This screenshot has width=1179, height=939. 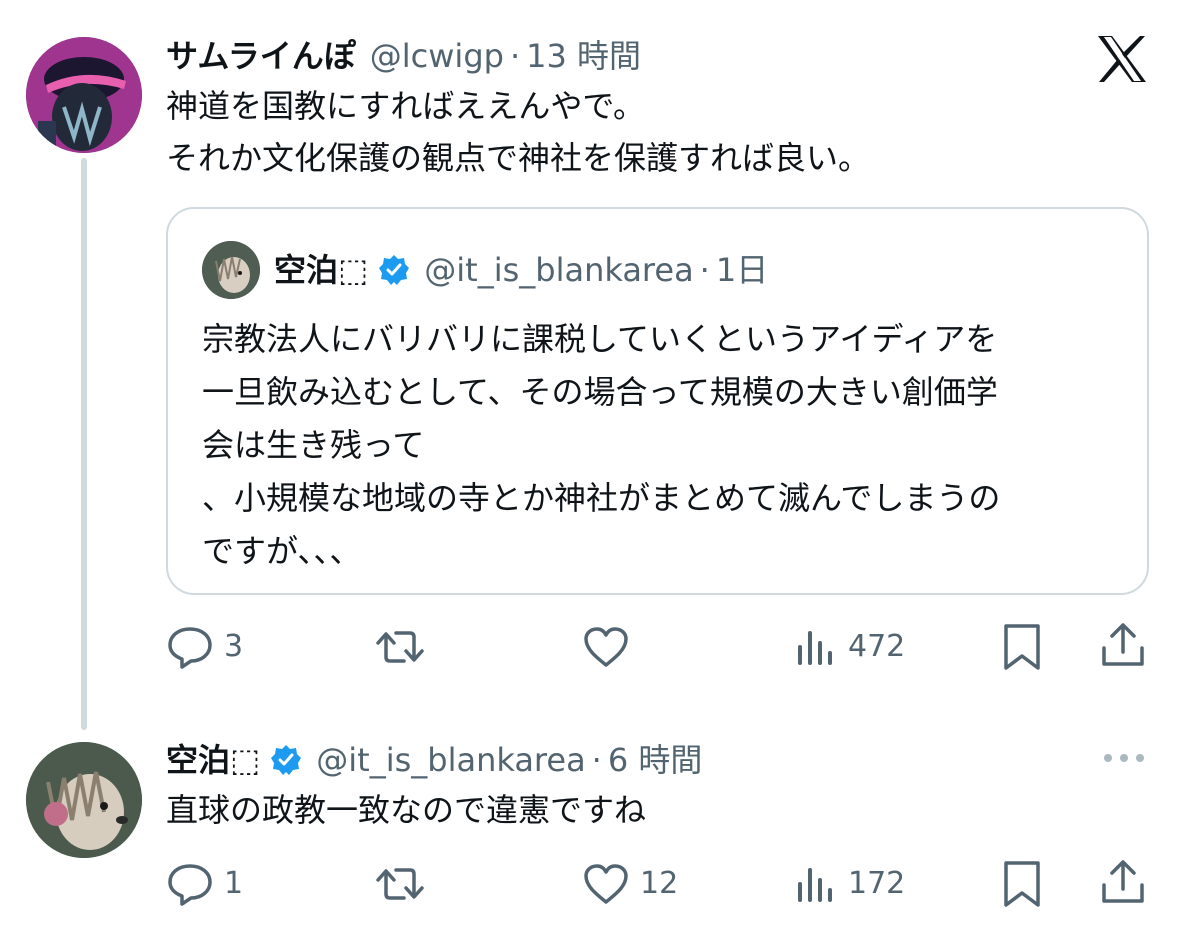 I want to click on tweet-text-line: 直球の政教一致なので違憲ですね, so click(x=406, y=810).